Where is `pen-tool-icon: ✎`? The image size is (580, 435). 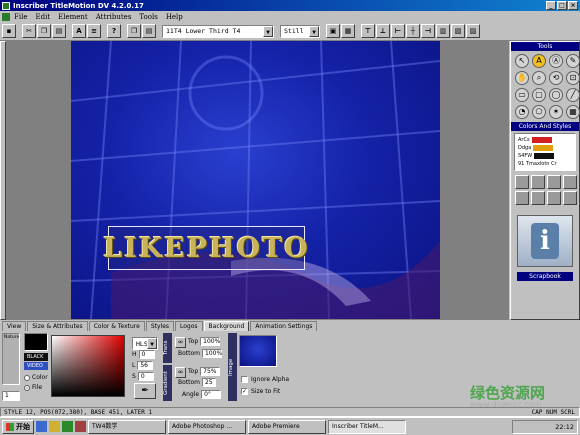 pen-tool-icon: ✎ is located at coordinates (573, 61).